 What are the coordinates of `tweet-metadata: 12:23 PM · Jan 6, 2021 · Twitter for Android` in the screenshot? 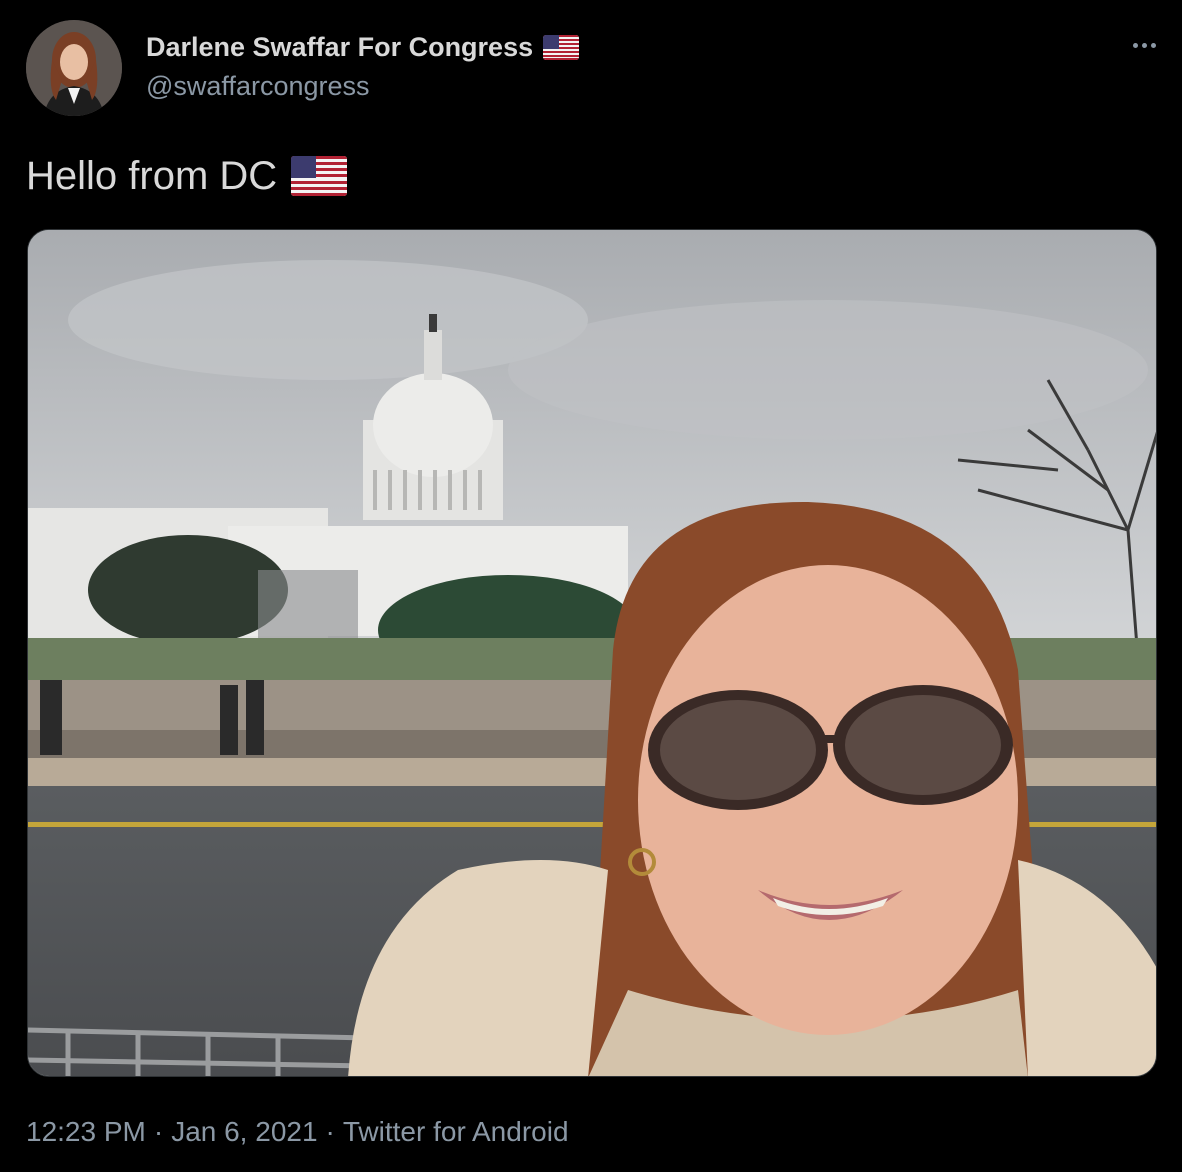 It's located at (297, 1132).